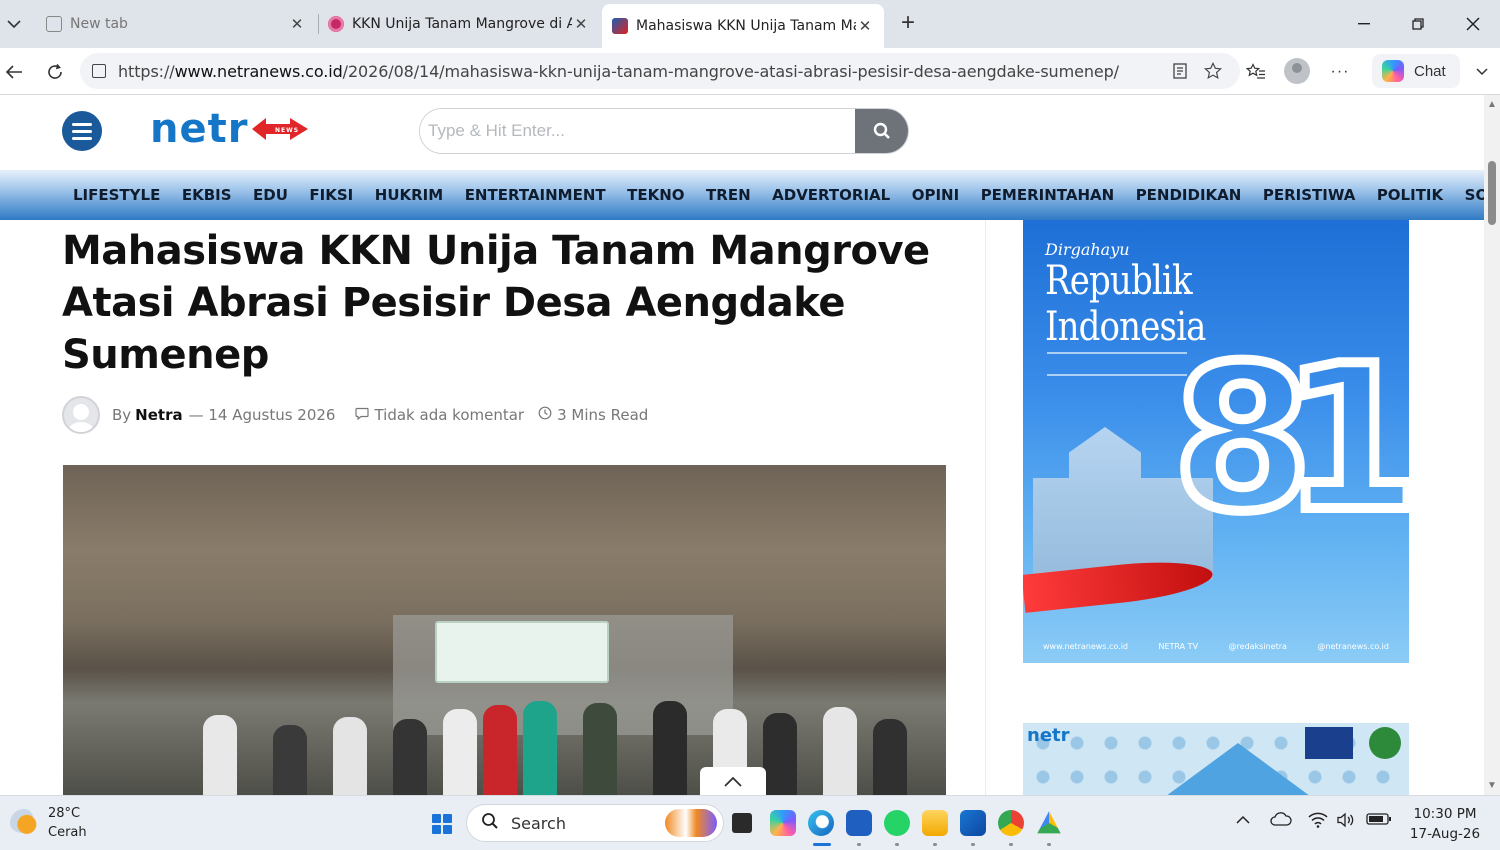  What do you see at coordinates (691, 823) in the screenshot?
I see `search-highlight-icon` at bounding box center [691, 823].